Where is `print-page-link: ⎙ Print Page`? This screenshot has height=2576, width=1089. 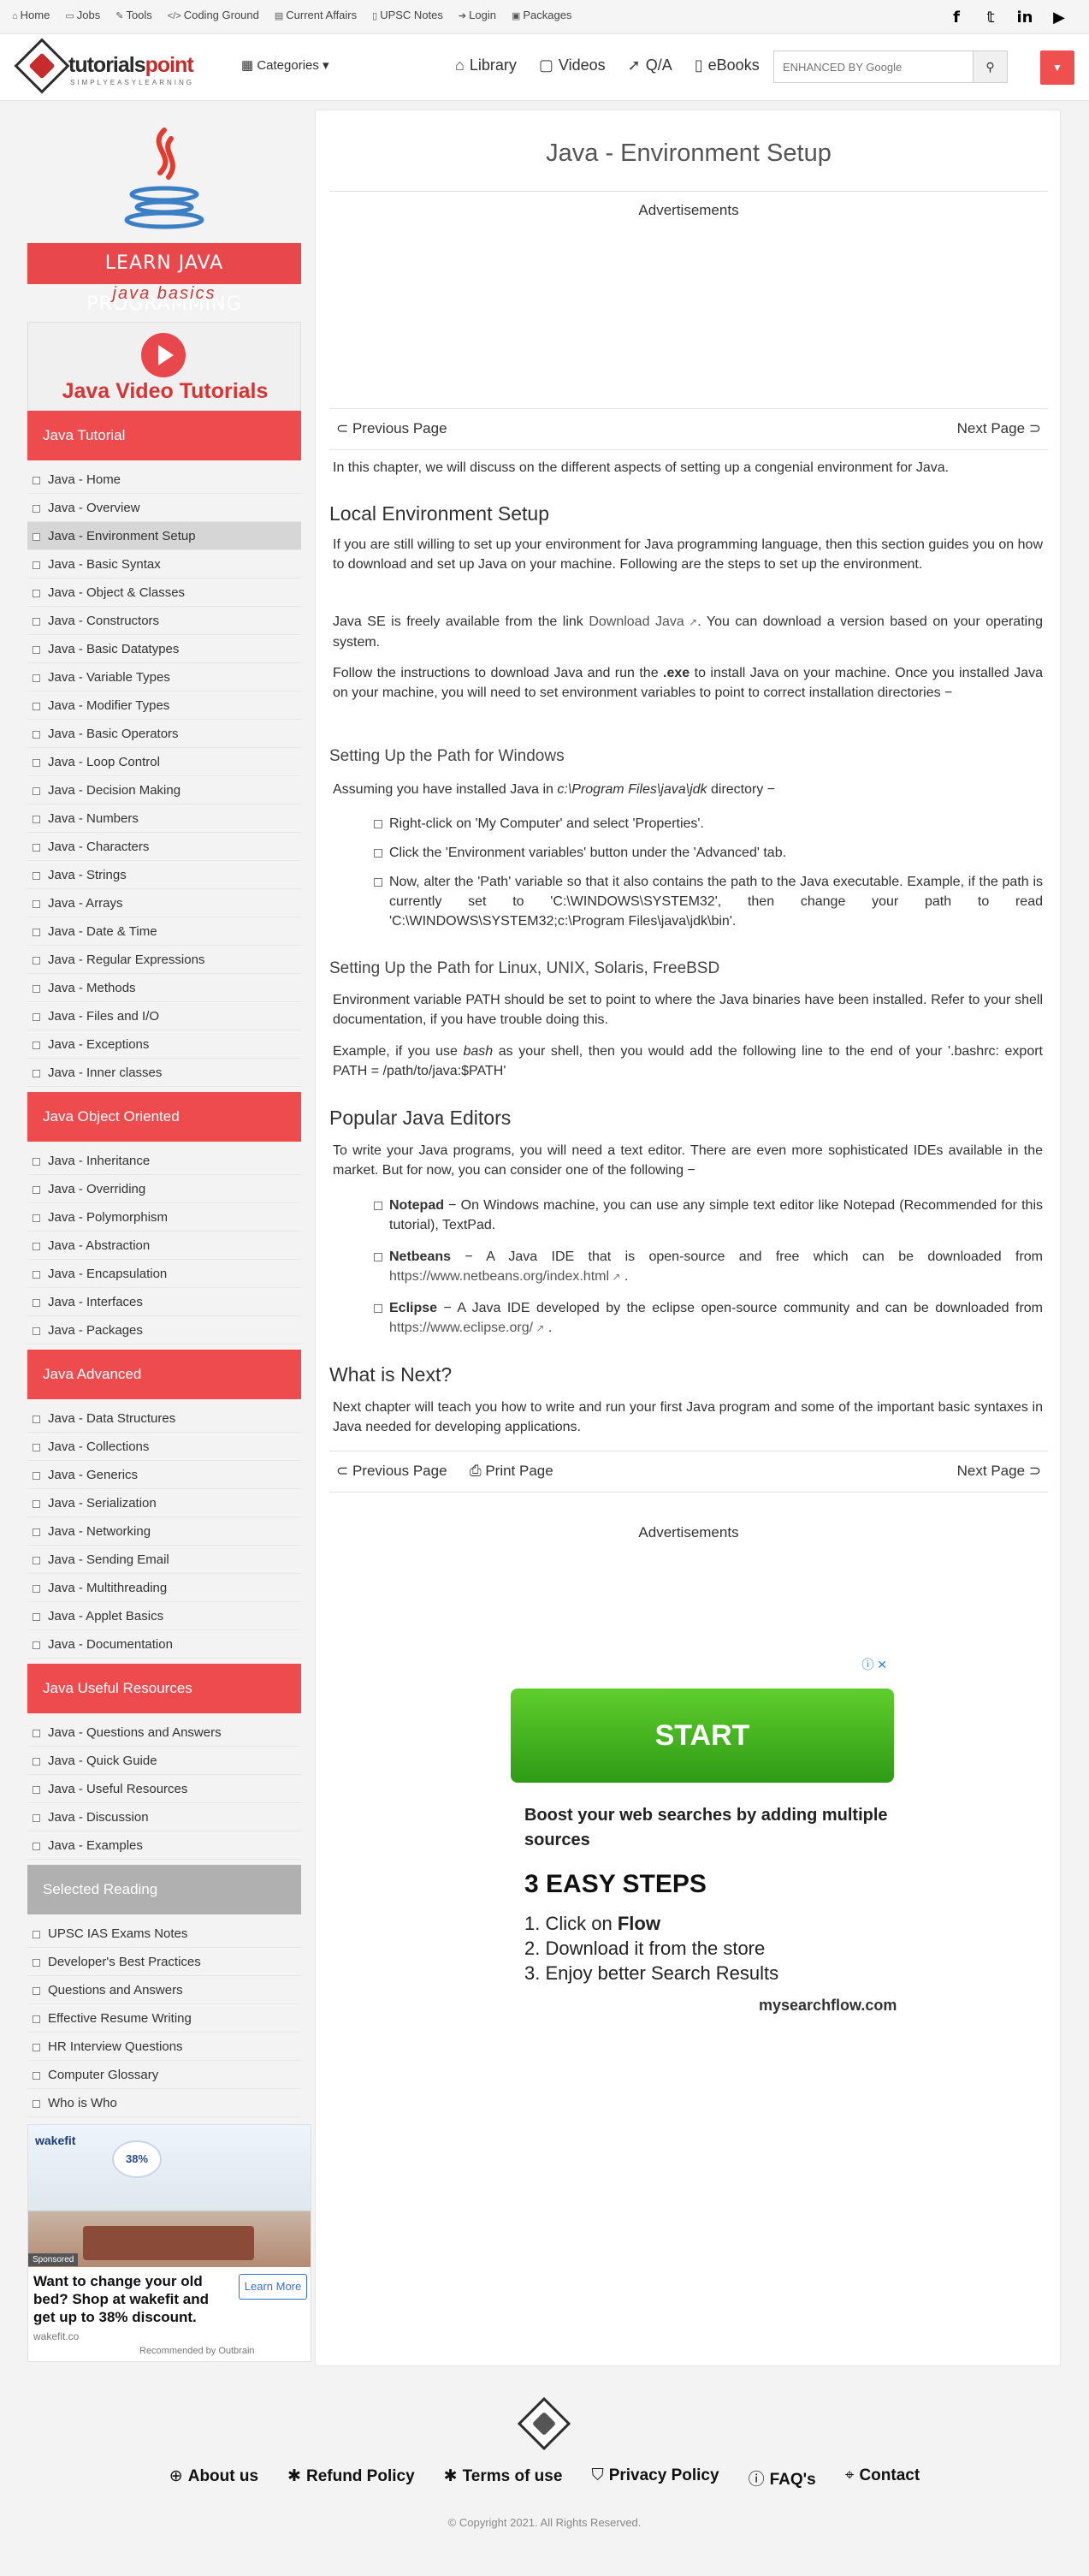
print-page-link: ⎙ Print Page is located at coordinates (511, 1471).